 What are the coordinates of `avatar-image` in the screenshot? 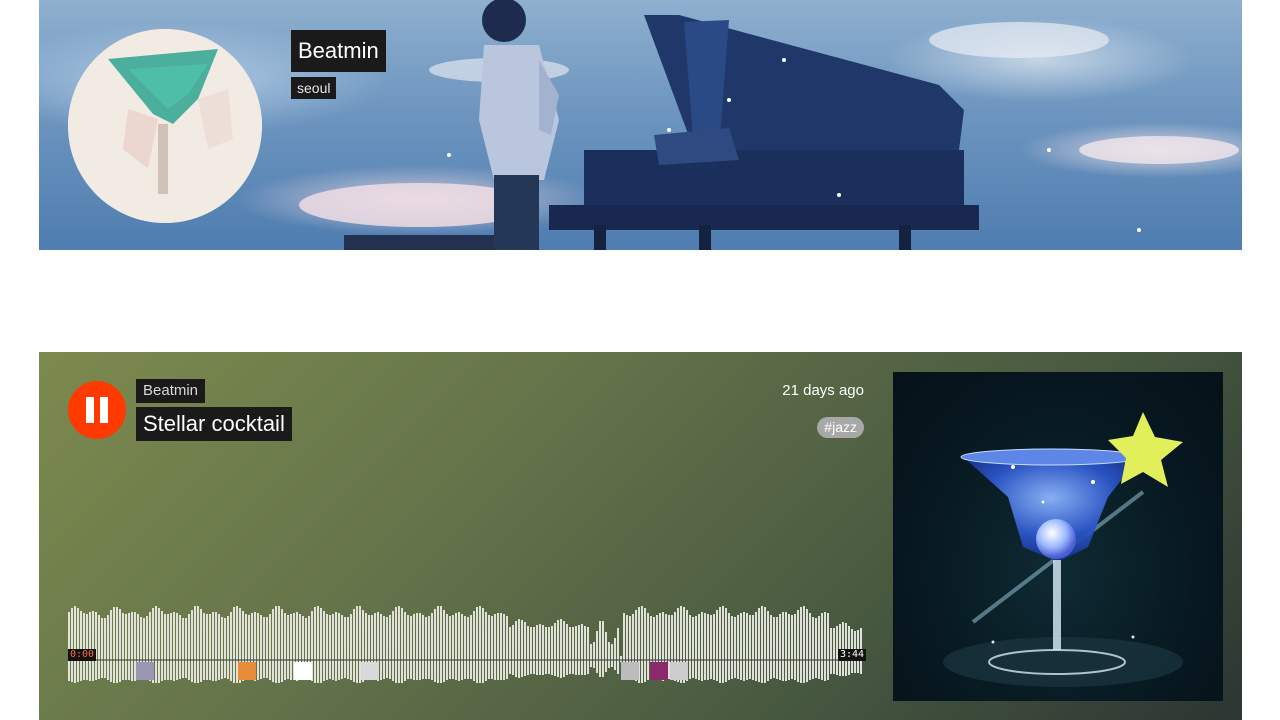 It's located at (165, 126).